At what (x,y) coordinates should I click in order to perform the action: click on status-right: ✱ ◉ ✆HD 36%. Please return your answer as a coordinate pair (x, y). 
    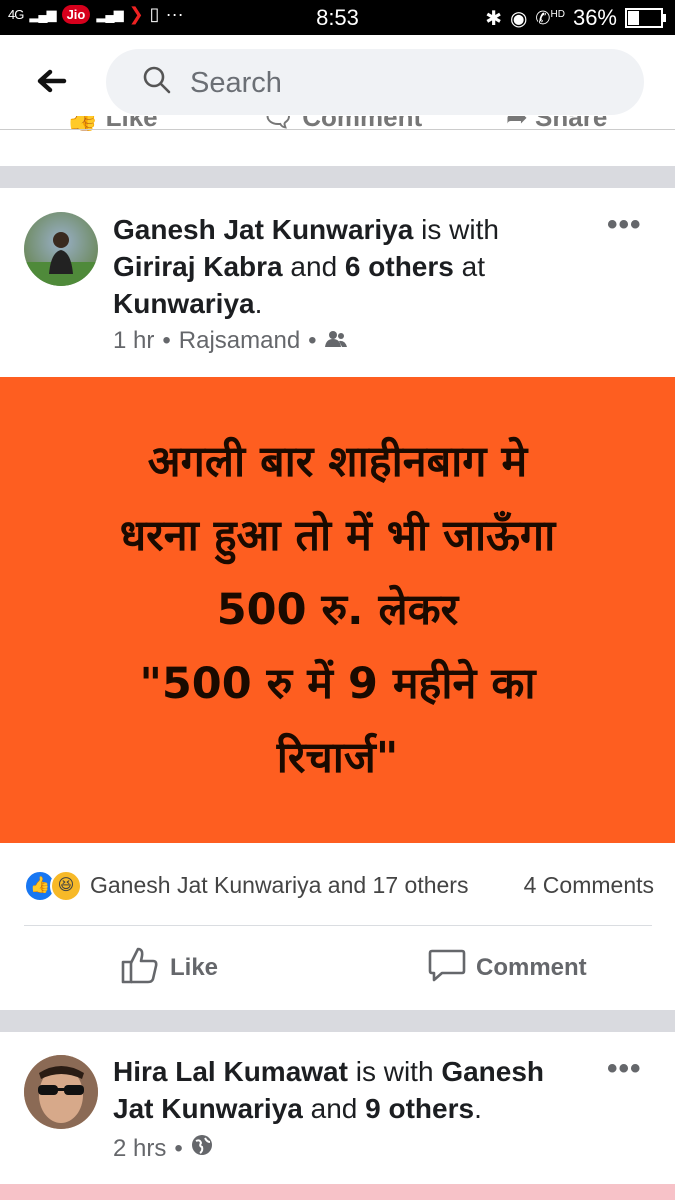
    Looking at the image, I should click on (575, 18).